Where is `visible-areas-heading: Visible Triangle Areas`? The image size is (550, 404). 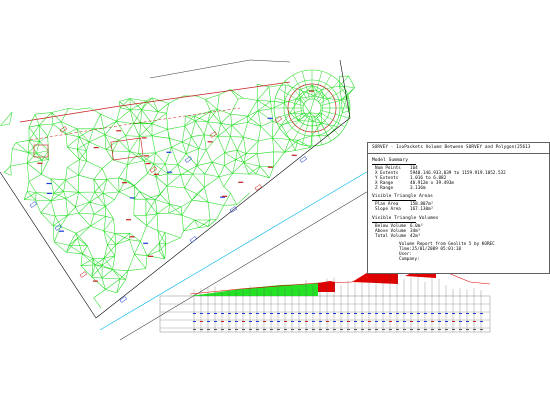 visible-areas-heading: Visible Triangle Areas is located at coordinates (402, 196).